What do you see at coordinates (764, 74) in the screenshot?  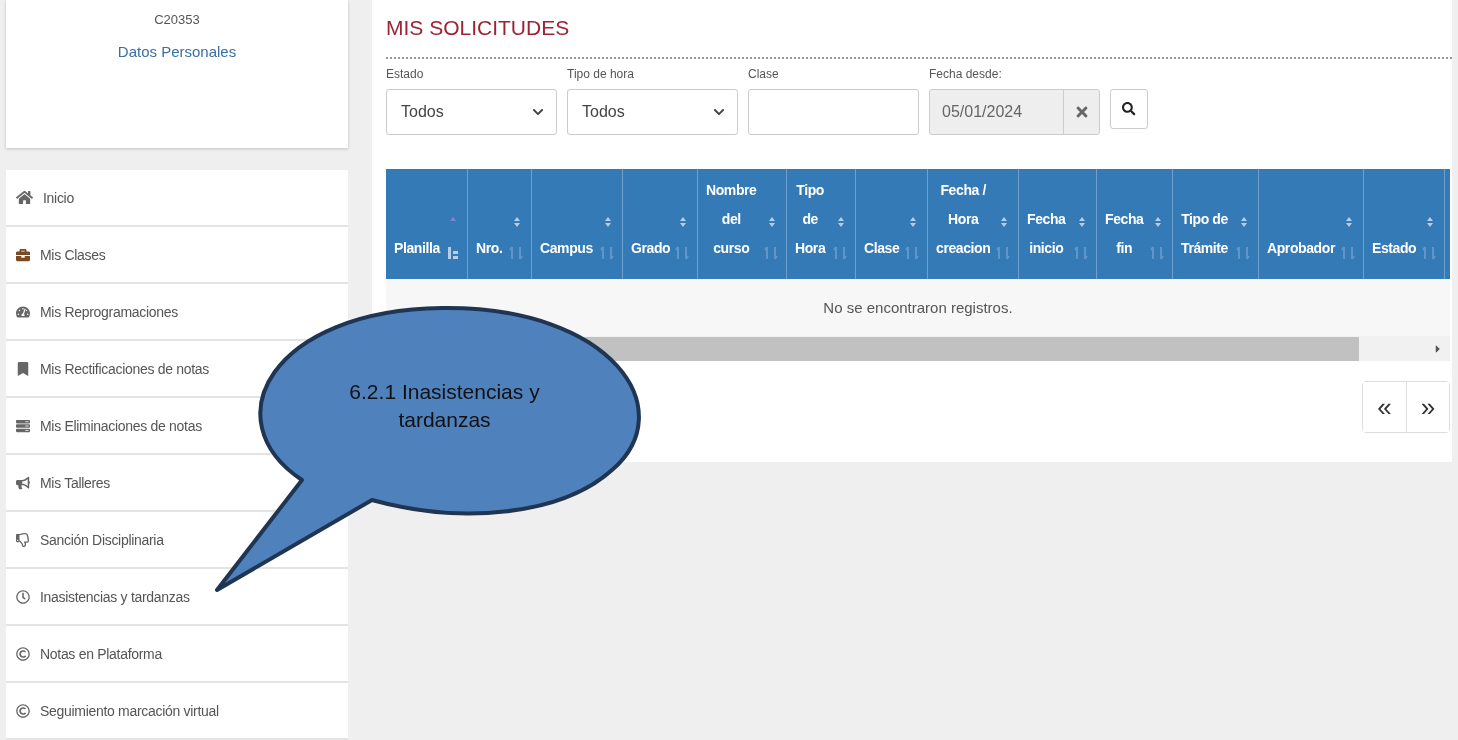 I see `field-label: Clase` at bounding box center [764, 74].